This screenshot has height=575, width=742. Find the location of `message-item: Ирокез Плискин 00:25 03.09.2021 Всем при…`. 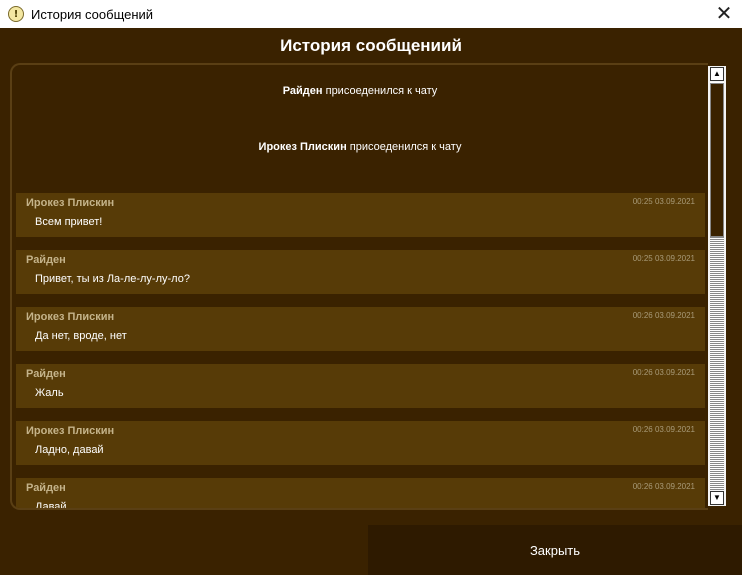

message-item: Ирокез Плискин 00:25 03.09.2021 Всем при… is located at coordinates (360, 215).